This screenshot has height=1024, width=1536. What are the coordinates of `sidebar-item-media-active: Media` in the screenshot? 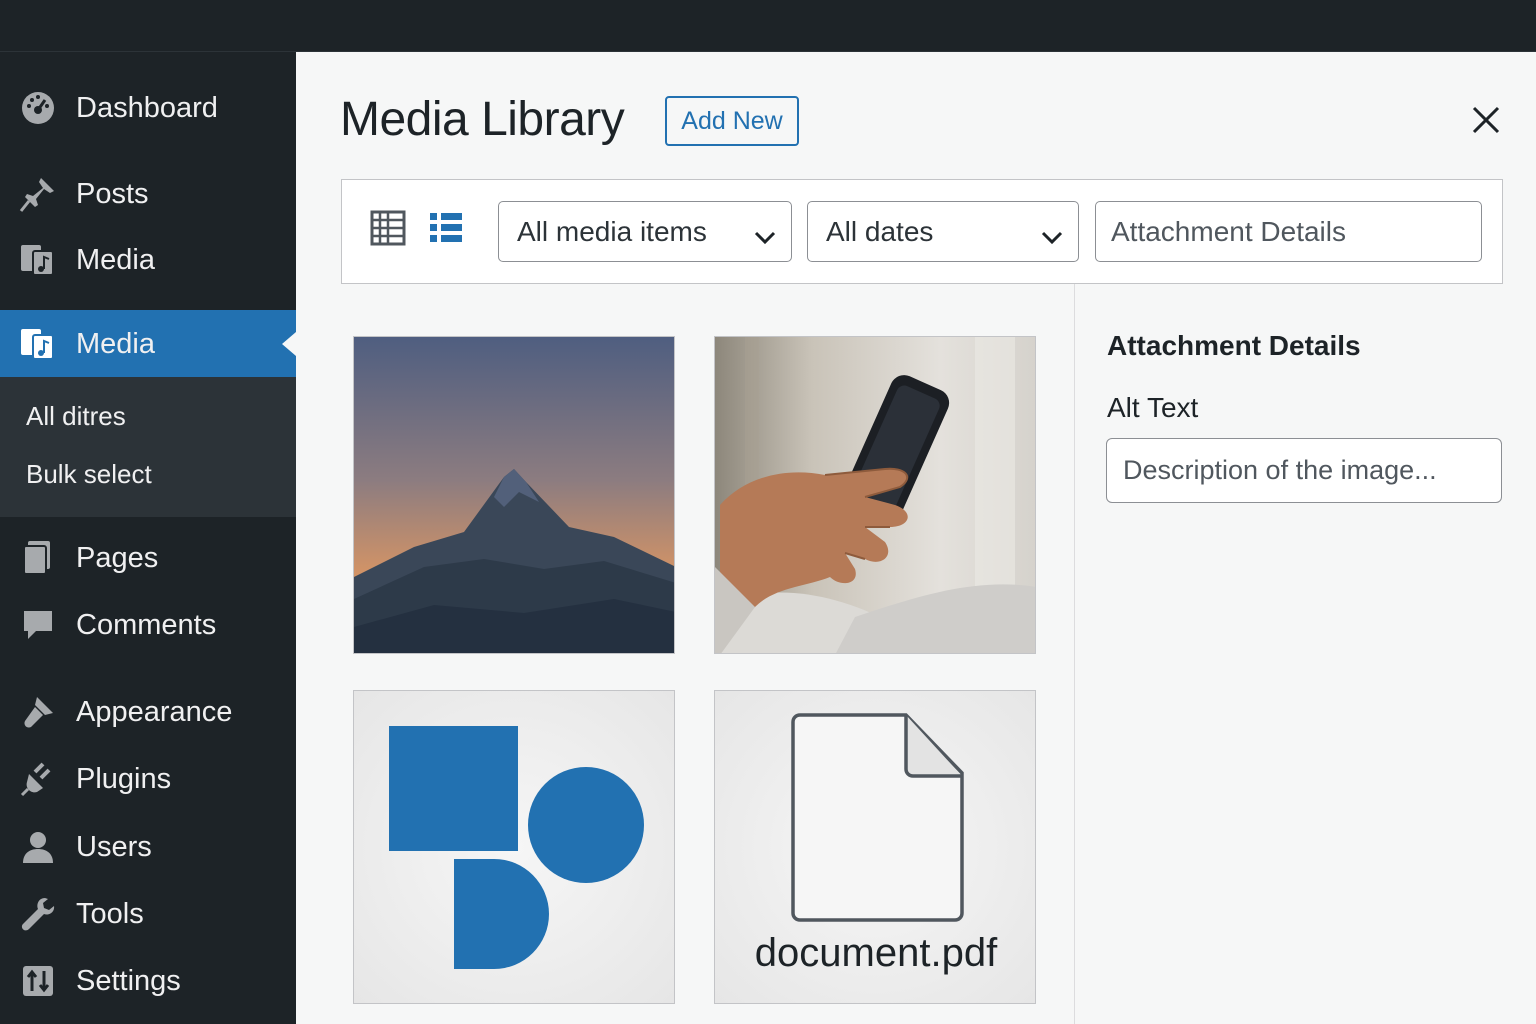 It's located at (148, 344).